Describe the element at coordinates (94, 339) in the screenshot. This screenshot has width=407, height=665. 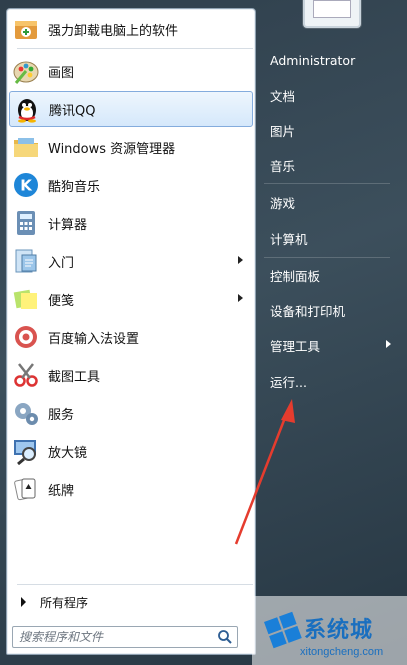
I see `program-label: 百度输入法设置` at that location.